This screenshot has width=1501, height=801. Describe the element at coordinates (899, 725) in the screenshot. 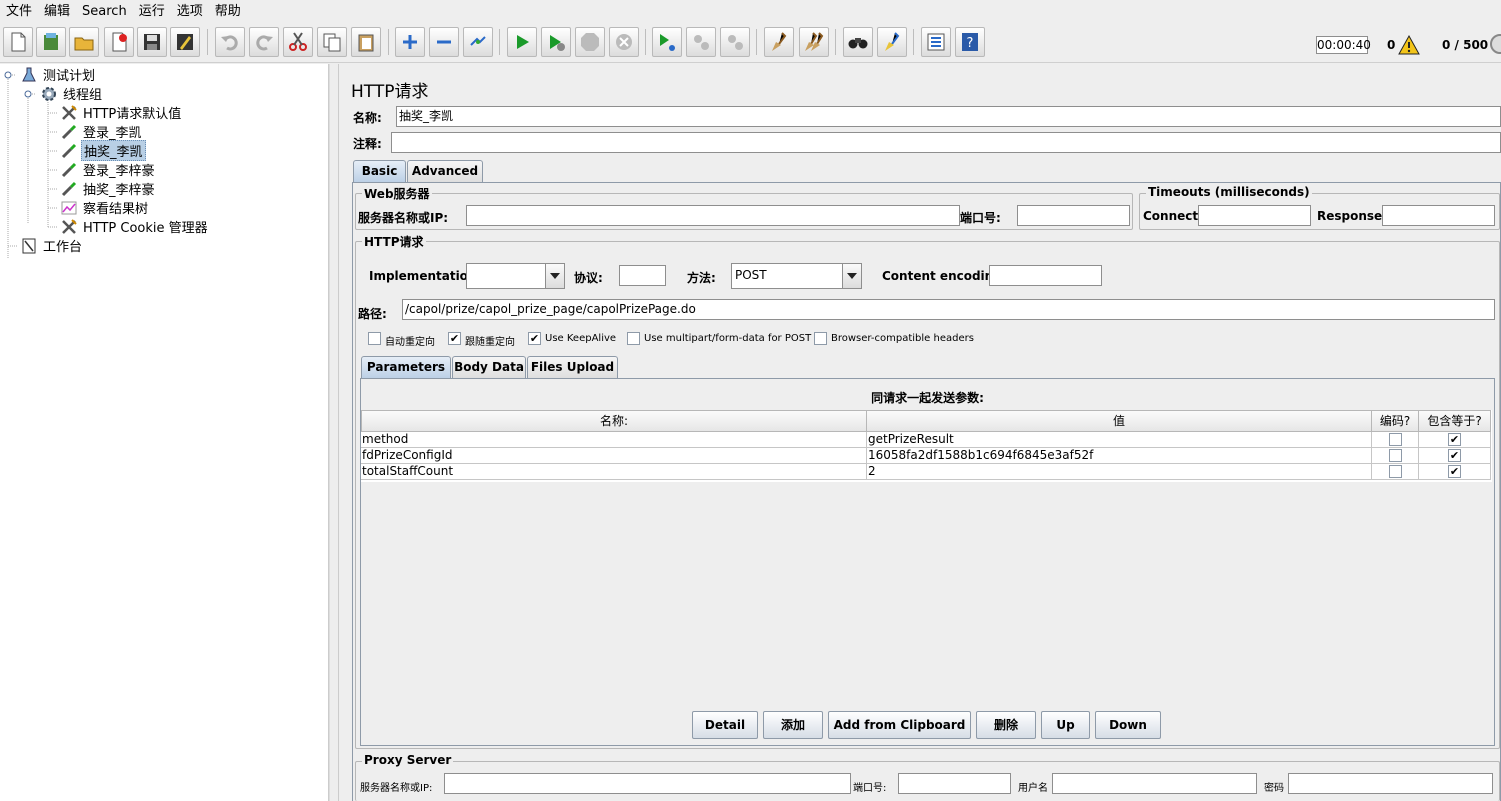

I see `add-from-clipboard-button: Add from Clipboard` at that location.